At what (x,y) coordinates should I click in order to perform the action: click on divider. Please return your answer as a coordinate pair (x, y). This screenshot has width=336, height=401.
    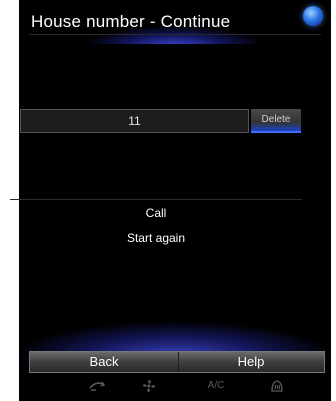
    Looking at the image, I should click on (156, 199).